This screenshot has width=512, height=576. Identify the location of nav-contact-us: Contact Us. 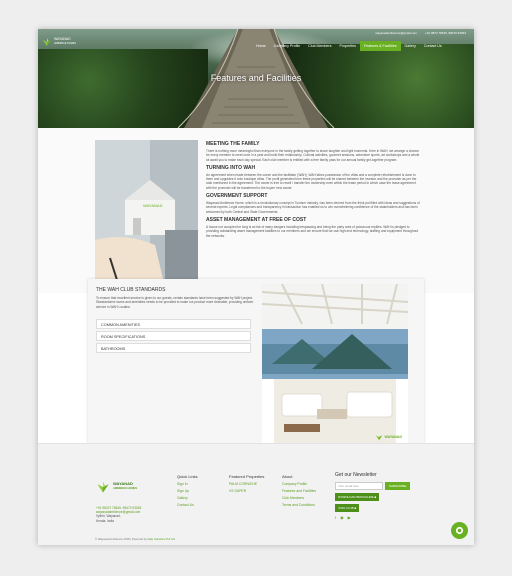
(433, 46).